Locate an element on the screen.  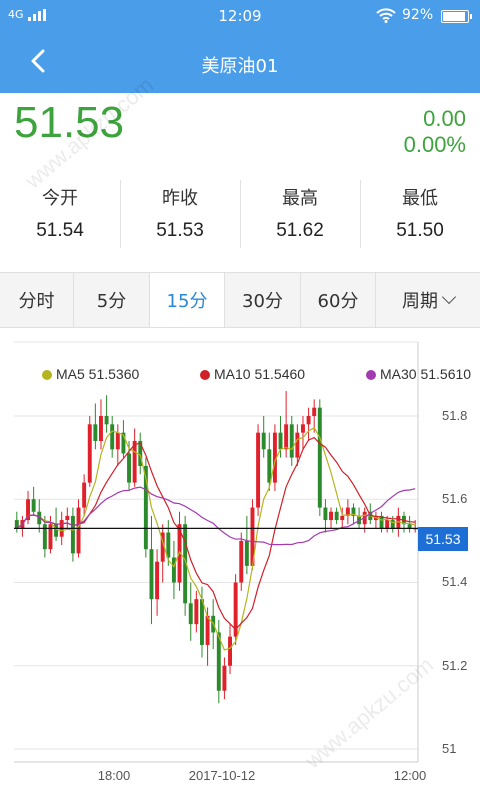
stat-label: 今开 is located at coordinates (60, 198).